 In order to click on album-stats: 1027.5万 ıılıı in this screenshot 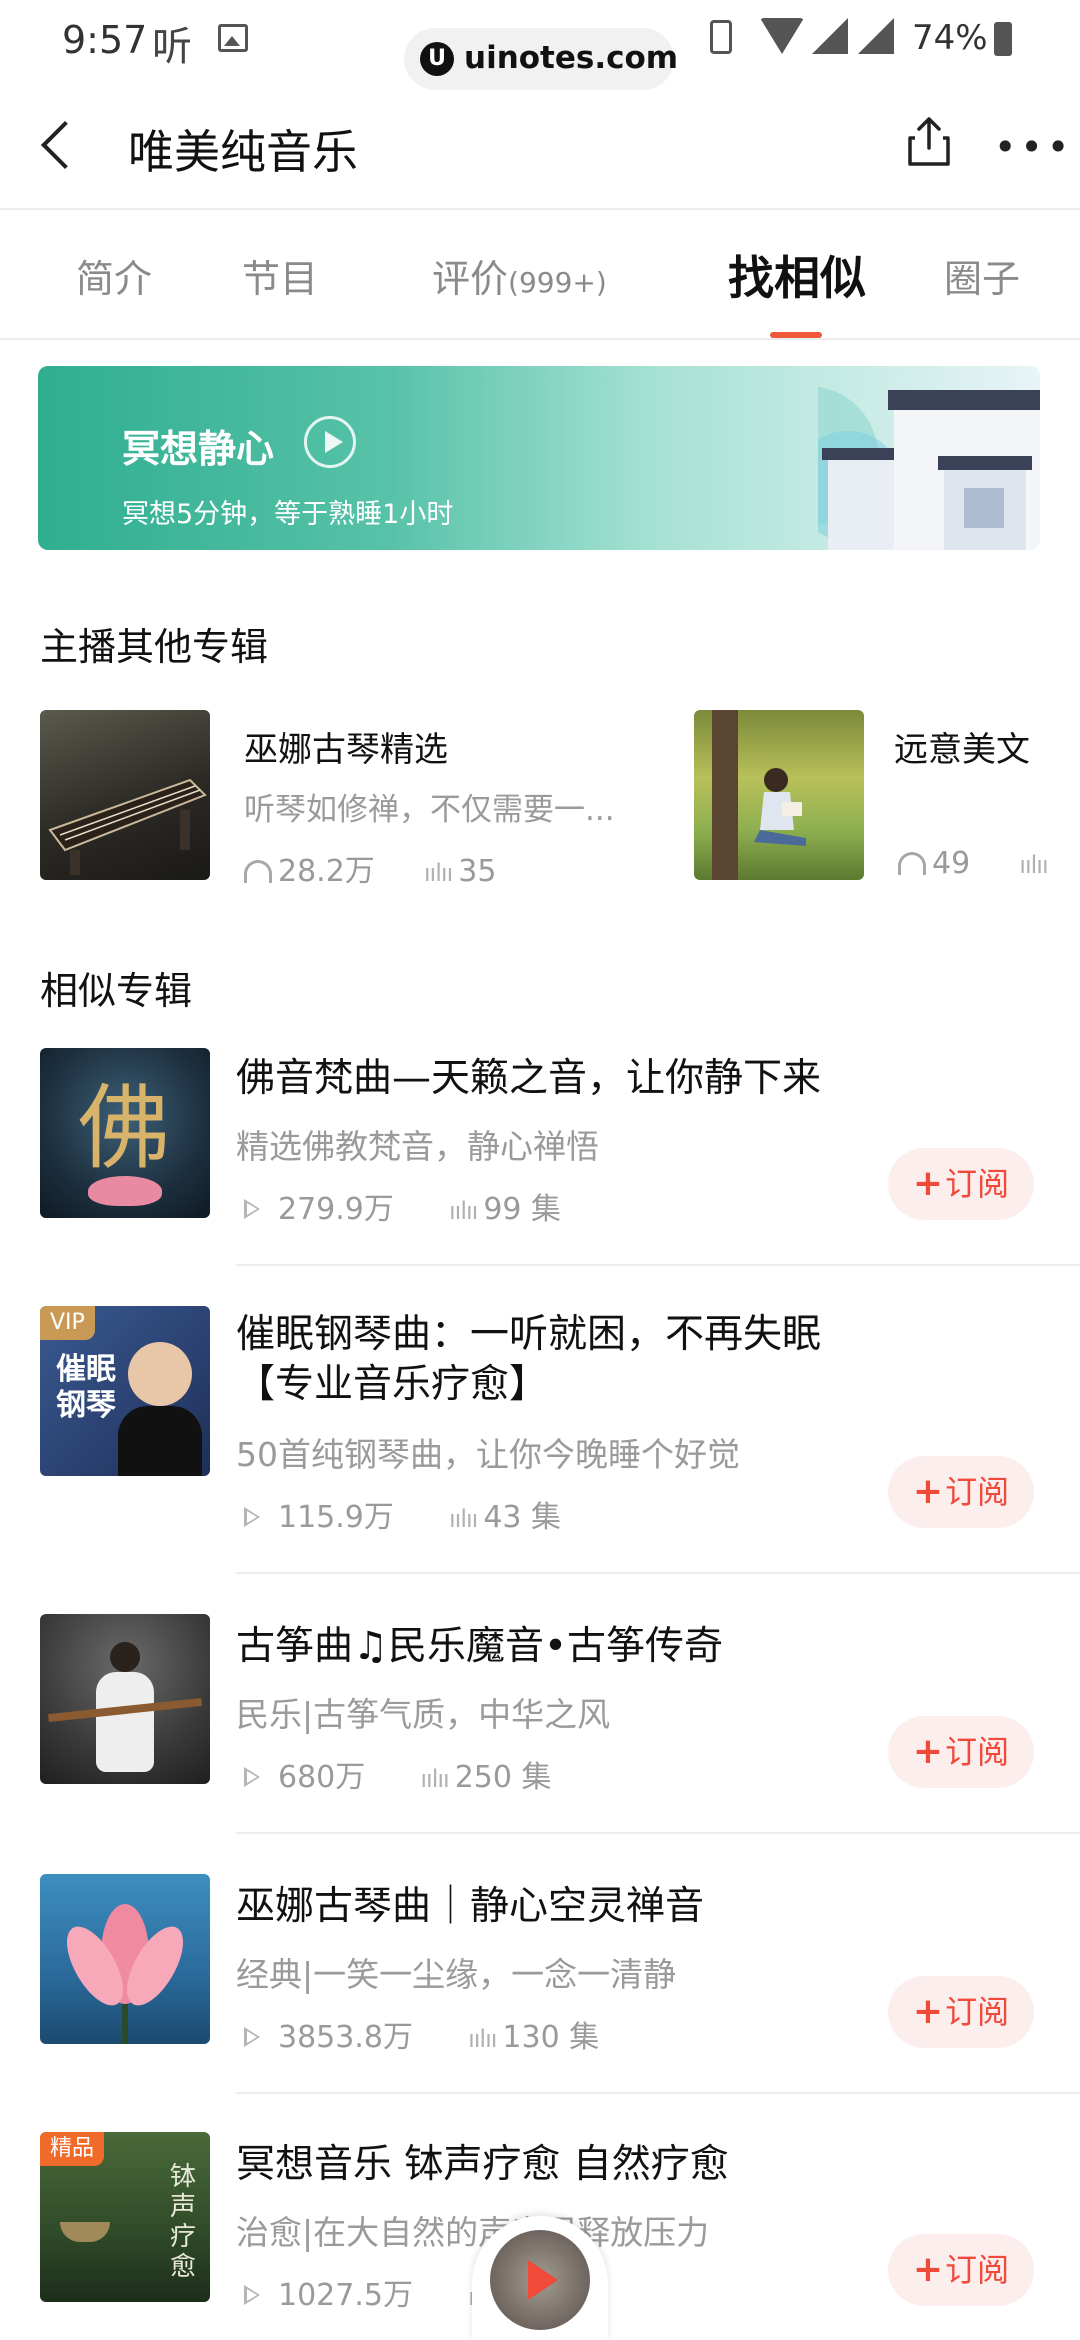, I will do `click(373, 2292)`.